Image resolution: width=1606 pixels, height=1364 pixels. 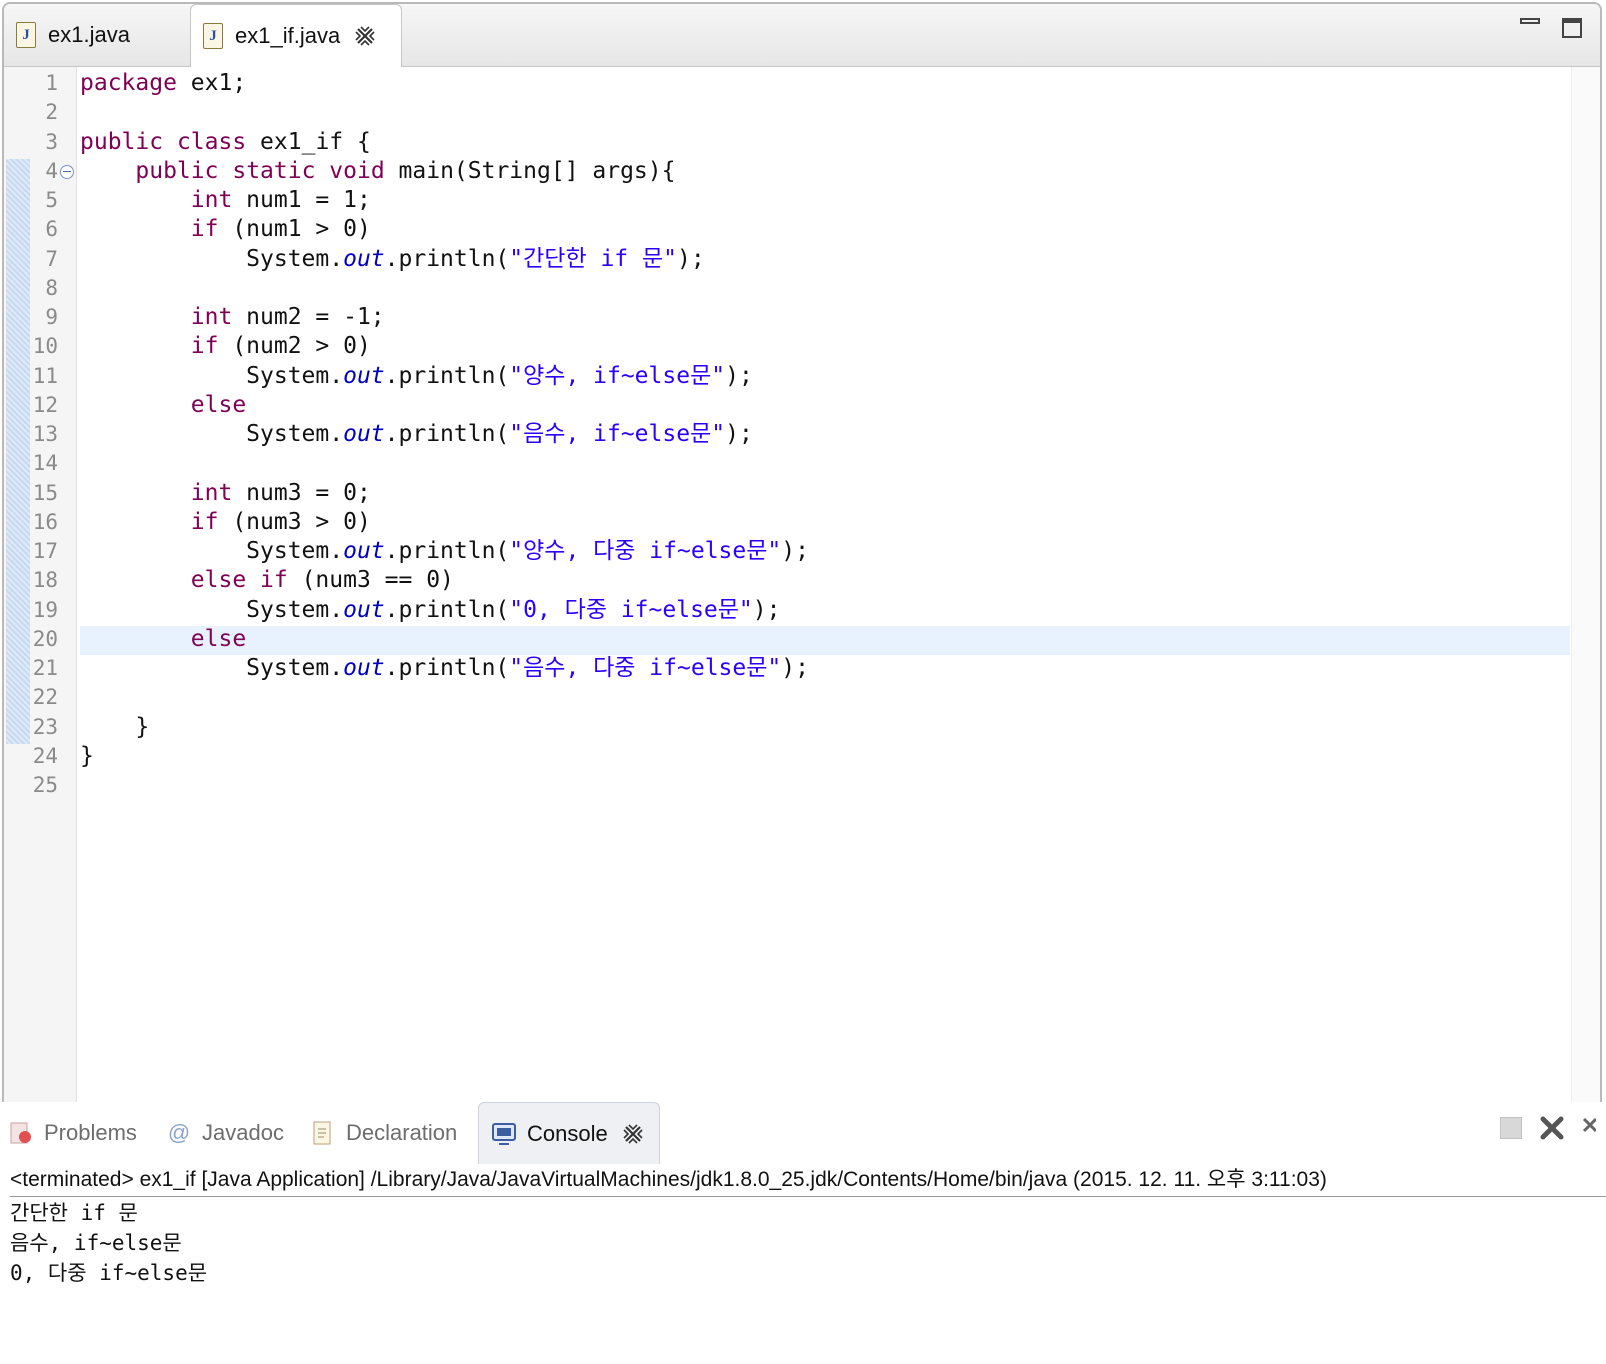 What do you see at coordinates (108, 1243) in the screenshot?
I see `console-output: 간단한 if 문 음수, if~else문 0, 다중 if~else문` at bounding box center [108, 1243].